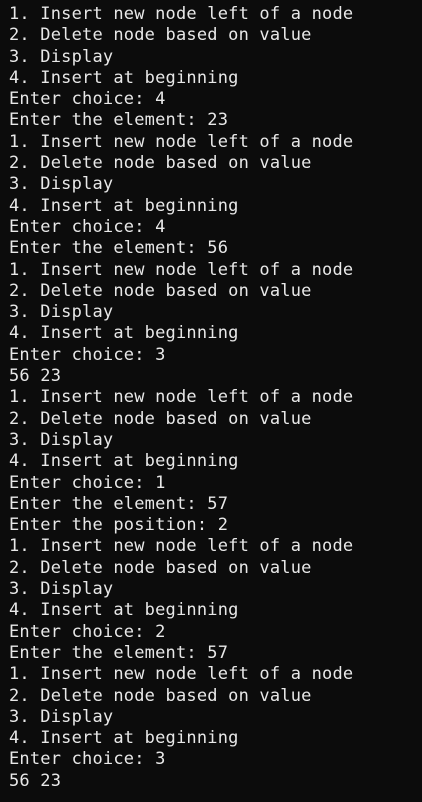 Image resolution: width=422 pixels, height=802 pixels. I want to click on element-prompt: Enter the element: 23, so click(119, 120).